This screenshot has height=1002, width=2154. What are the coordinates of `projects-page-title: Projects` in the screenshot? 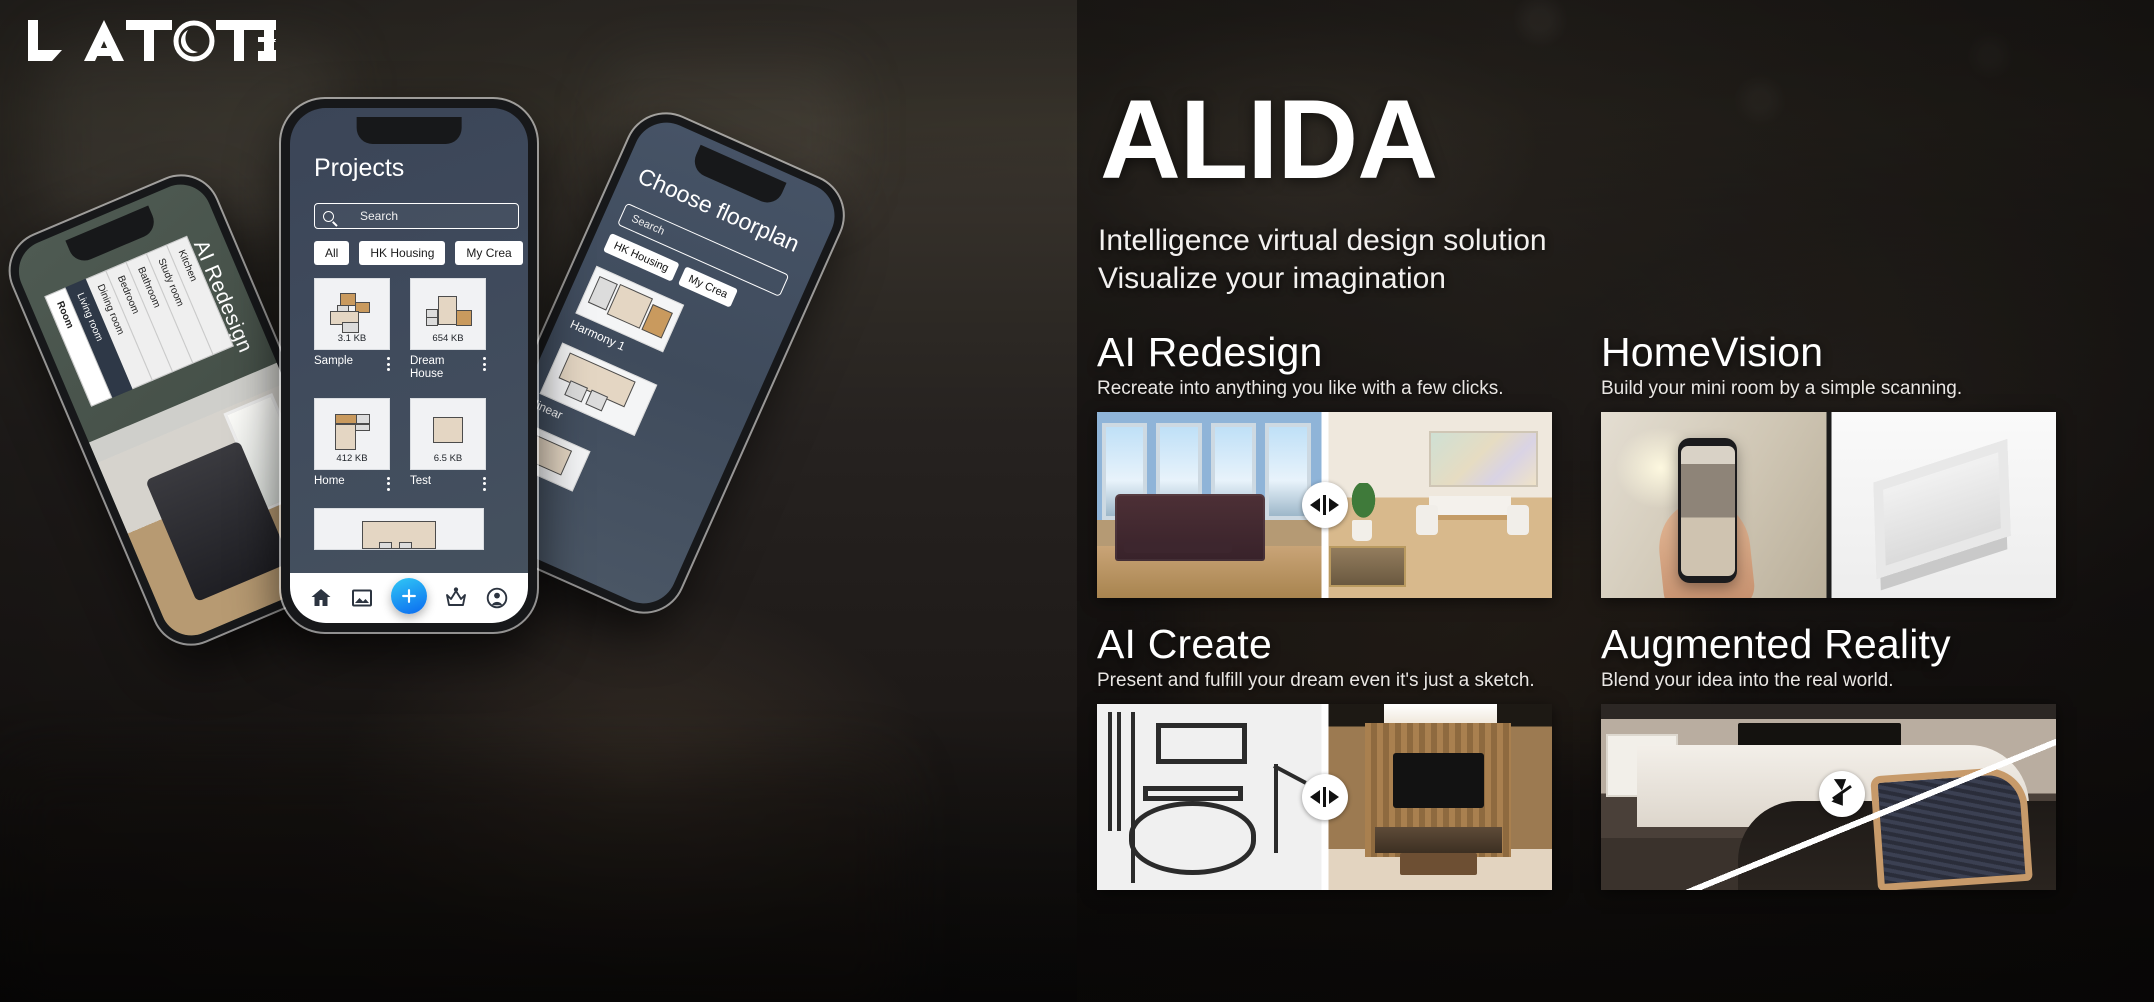 It's located at (359, 168).